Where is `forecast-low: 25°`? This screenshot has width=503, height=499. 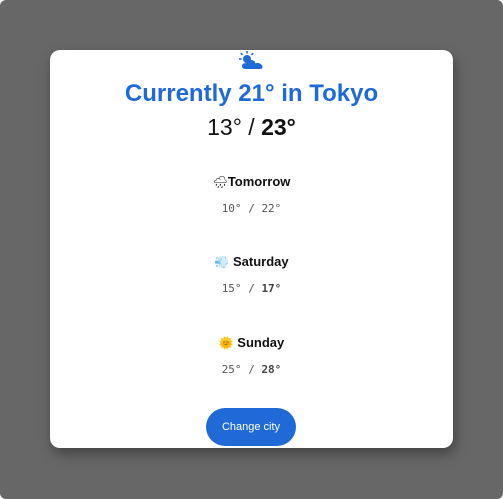
forecast-low: 25° is located at coordinates (231, 369).